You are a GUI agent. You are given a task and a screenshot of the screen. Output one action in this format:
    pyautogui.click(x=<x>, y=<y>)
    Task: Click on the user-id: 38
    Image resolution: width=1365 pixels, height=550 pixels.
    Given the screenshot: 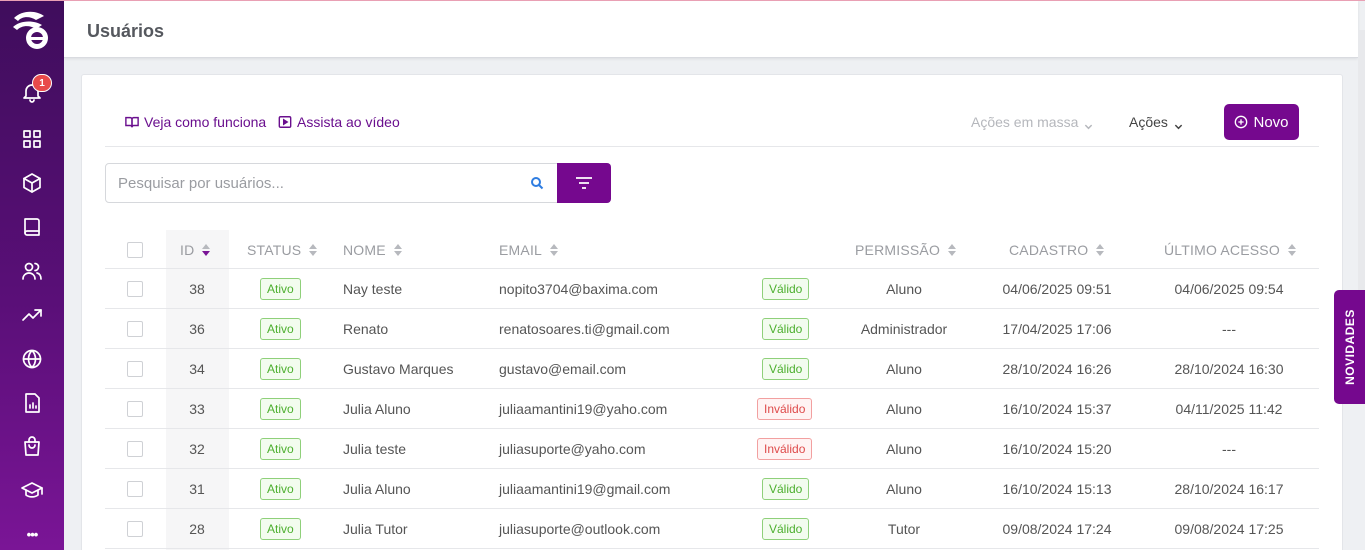 What is the action you would take?
    pyautogui.click(x=197, y=289)
    